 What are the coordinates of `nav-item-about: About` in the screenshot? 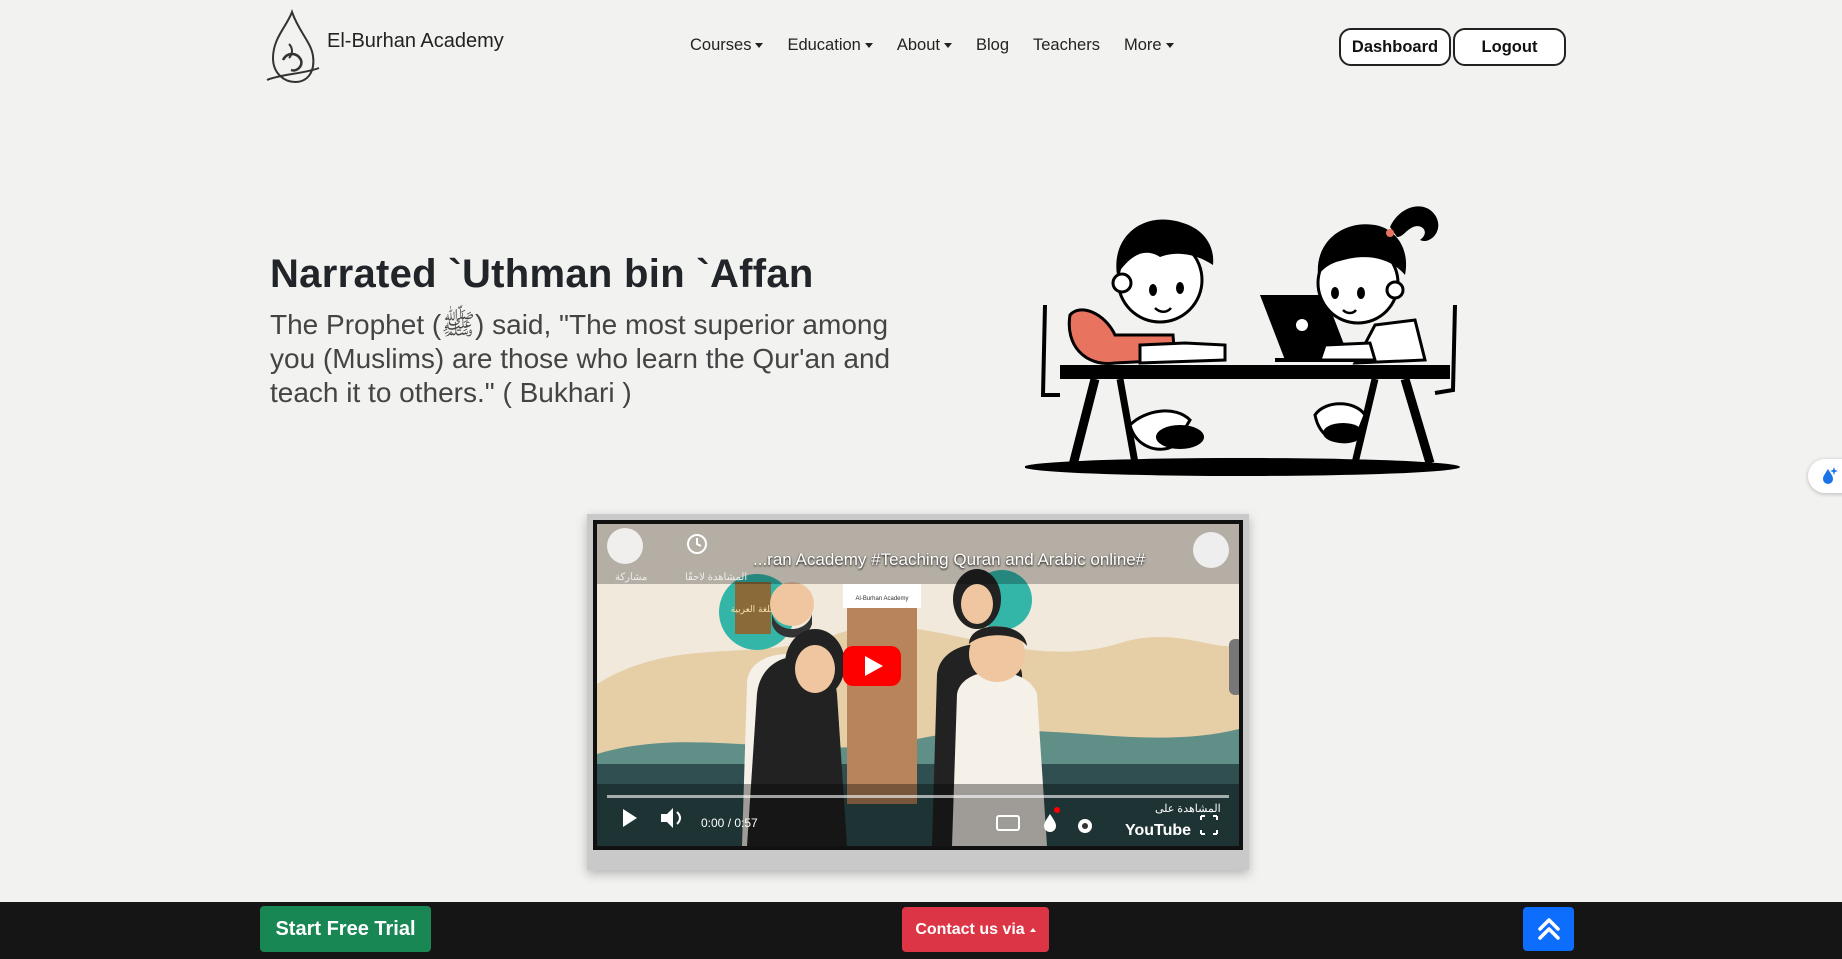 It's located at (924, 45).